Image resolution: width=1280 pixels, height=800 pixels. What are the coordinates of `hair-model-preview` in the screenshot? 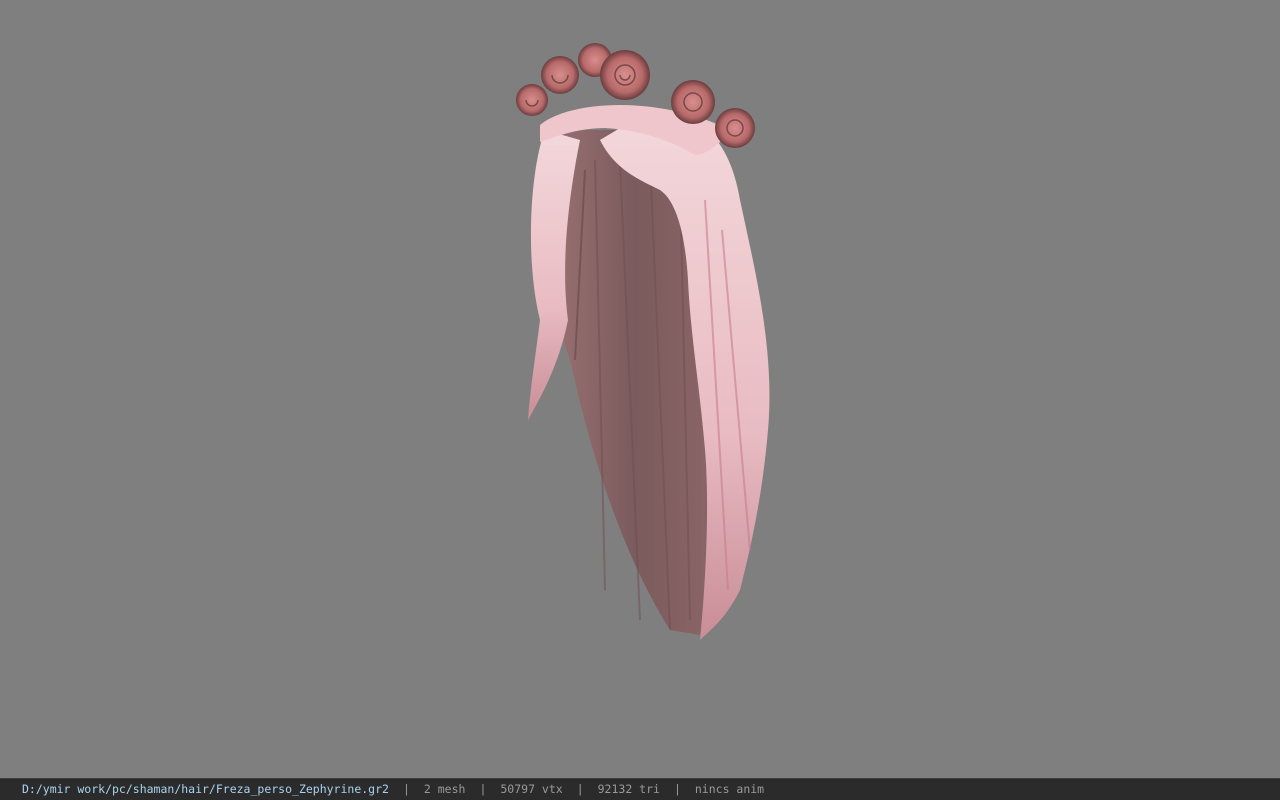 It's located at (643, 341).